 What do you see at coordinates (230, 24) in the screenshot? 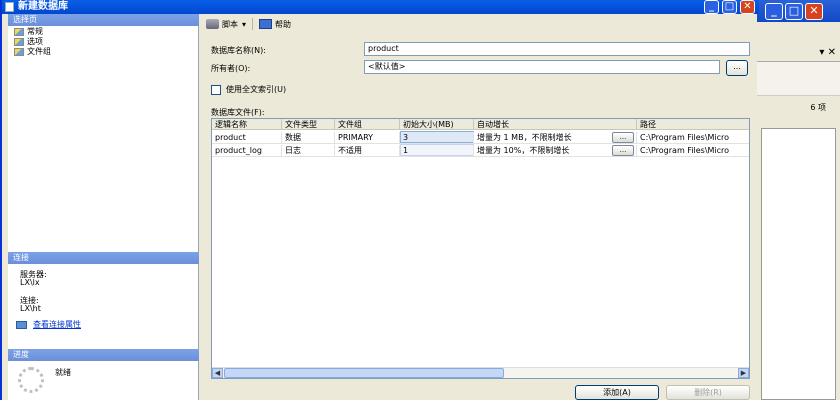
I see `script-button: 脚本` at bounding box center [230, 24].